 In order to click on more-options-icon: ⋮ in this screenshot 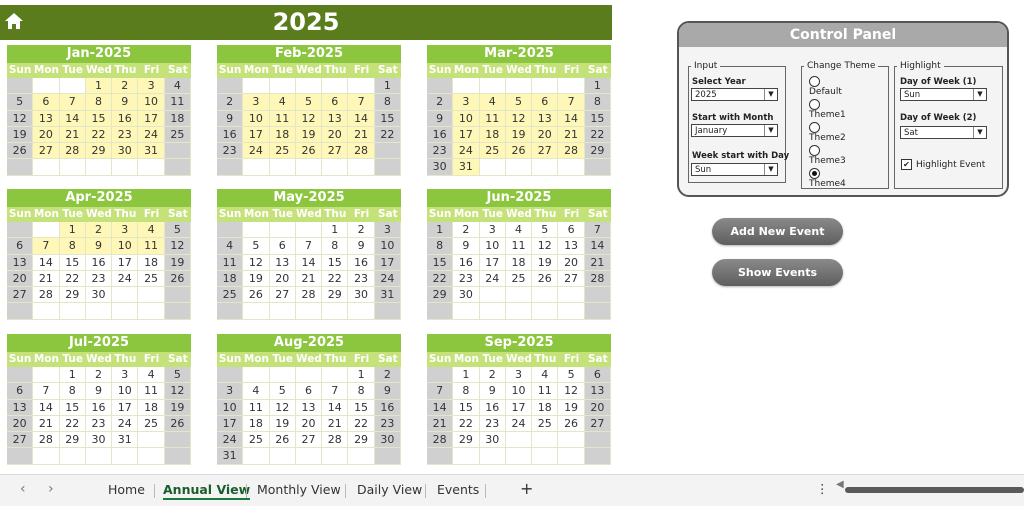, I will do `click(822, 488)`.